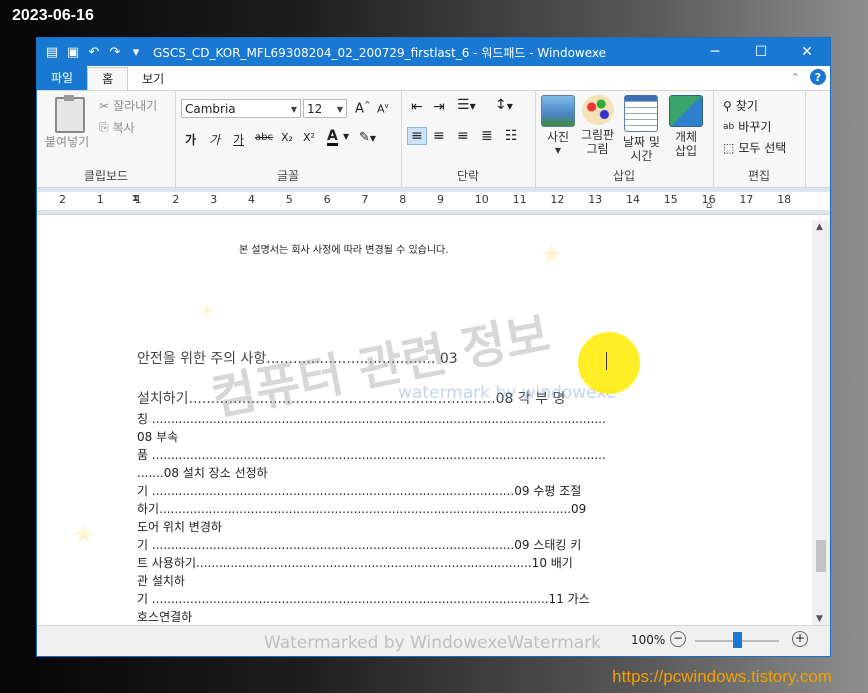 Image resolution: width=868 pixels, height=693 pixels. Describe the element at coordinates (597, 110) in the screenshot. I see `palette-icon` at that location.